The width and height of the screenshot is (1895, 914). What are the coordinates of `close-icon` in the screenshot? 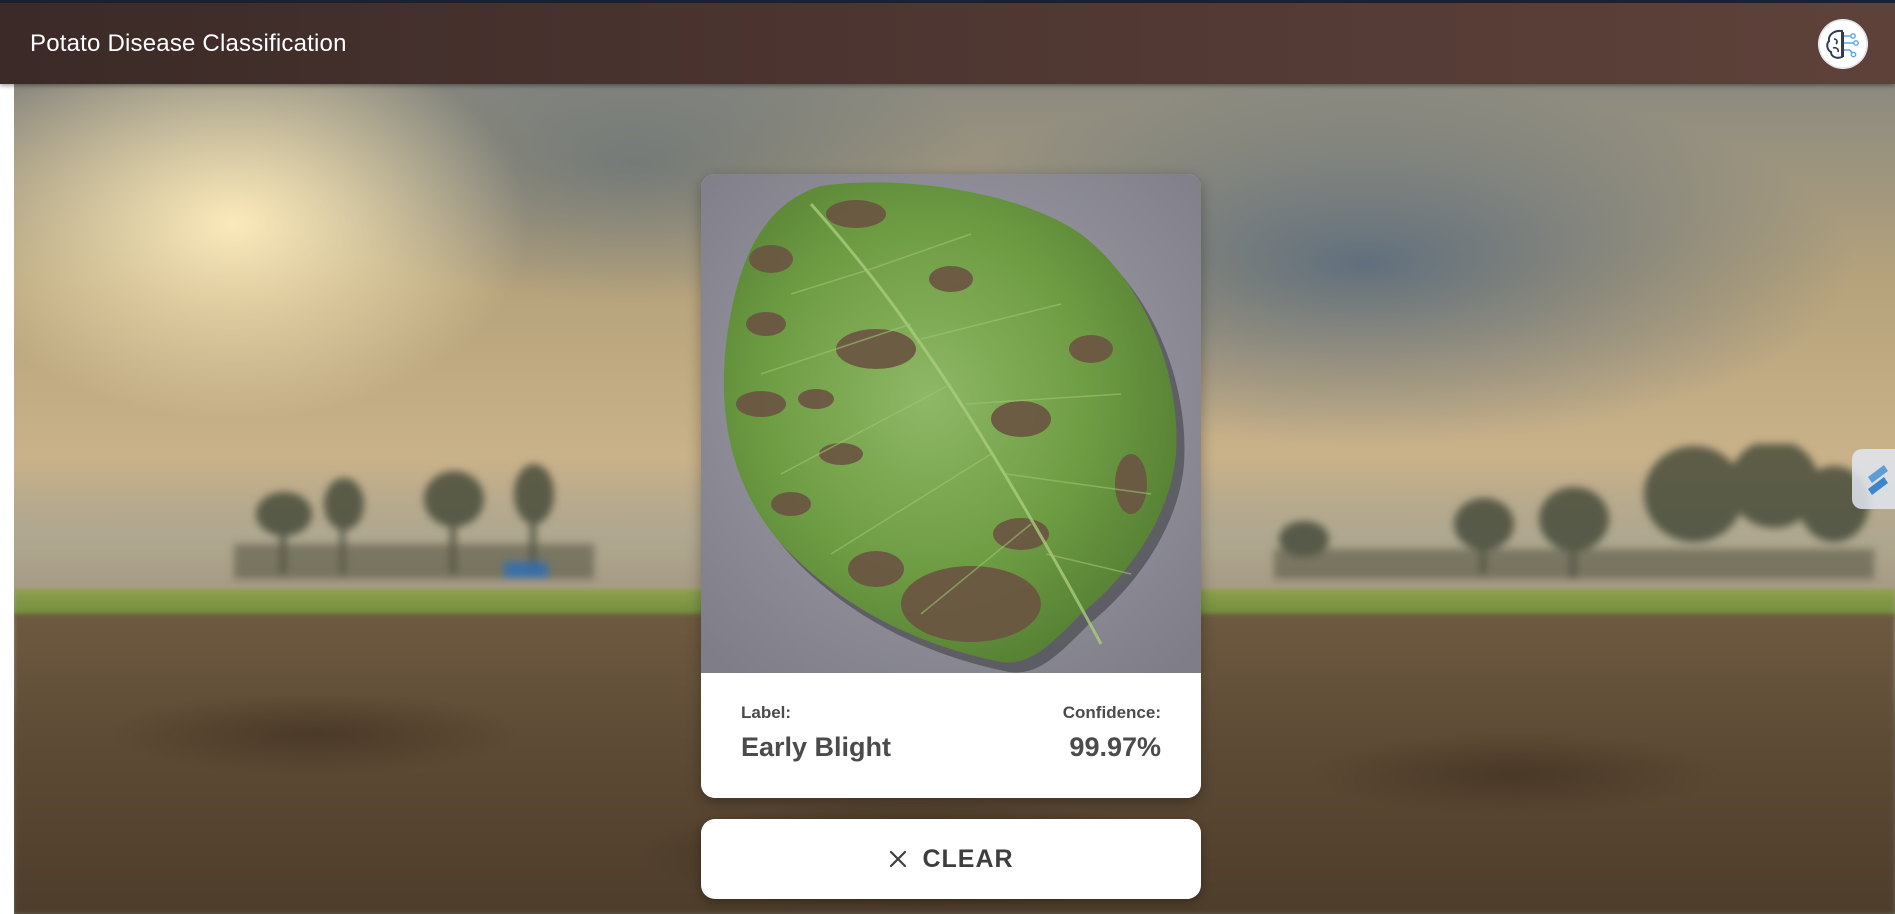 It's located at (898, 859).